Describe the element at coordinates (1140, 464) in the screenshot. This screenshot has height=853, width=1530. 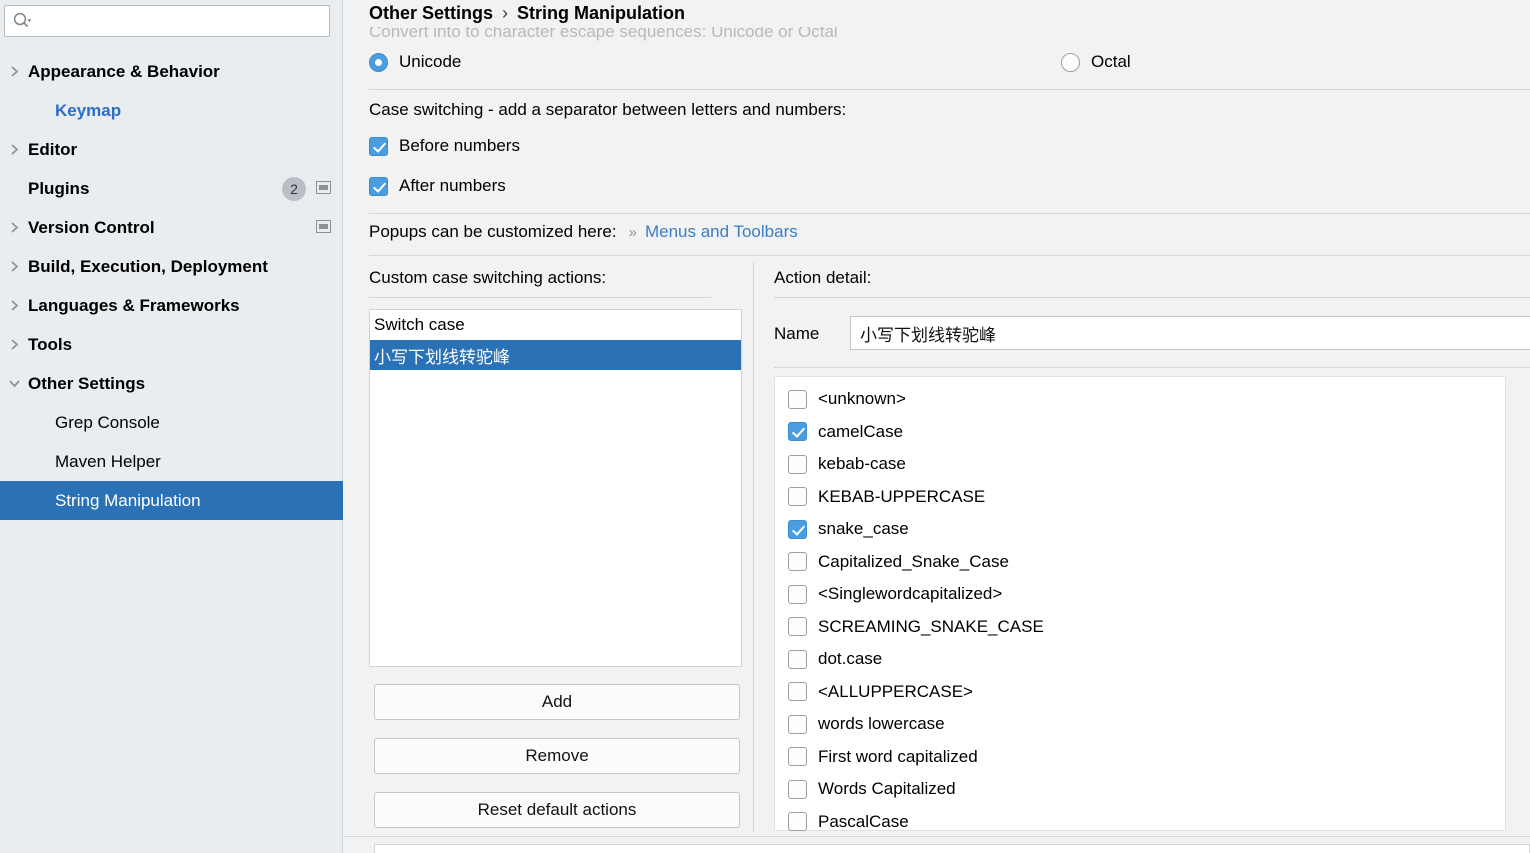
I see `case-option-kebab-case: kebab-case` at that location.